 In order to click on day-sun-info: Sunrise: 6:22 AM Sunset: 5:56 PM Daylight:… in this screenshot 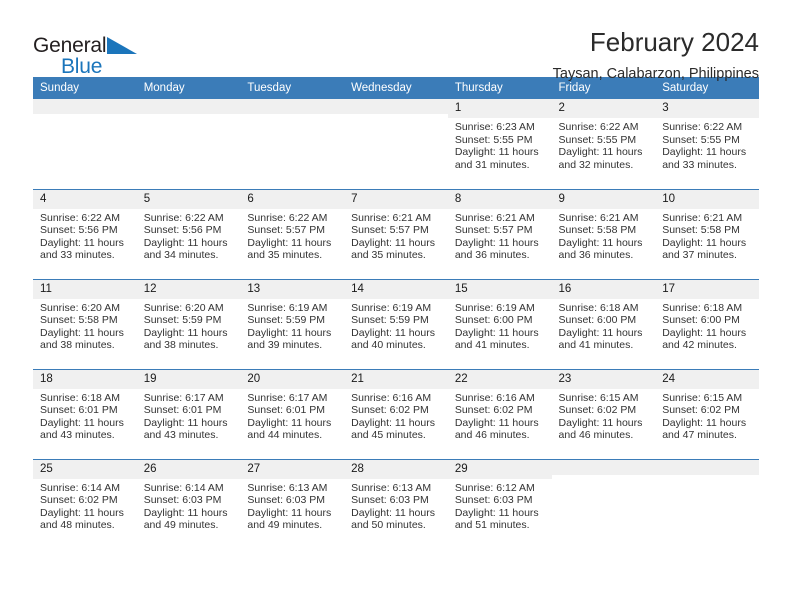, I will do `click(189, 235)`.